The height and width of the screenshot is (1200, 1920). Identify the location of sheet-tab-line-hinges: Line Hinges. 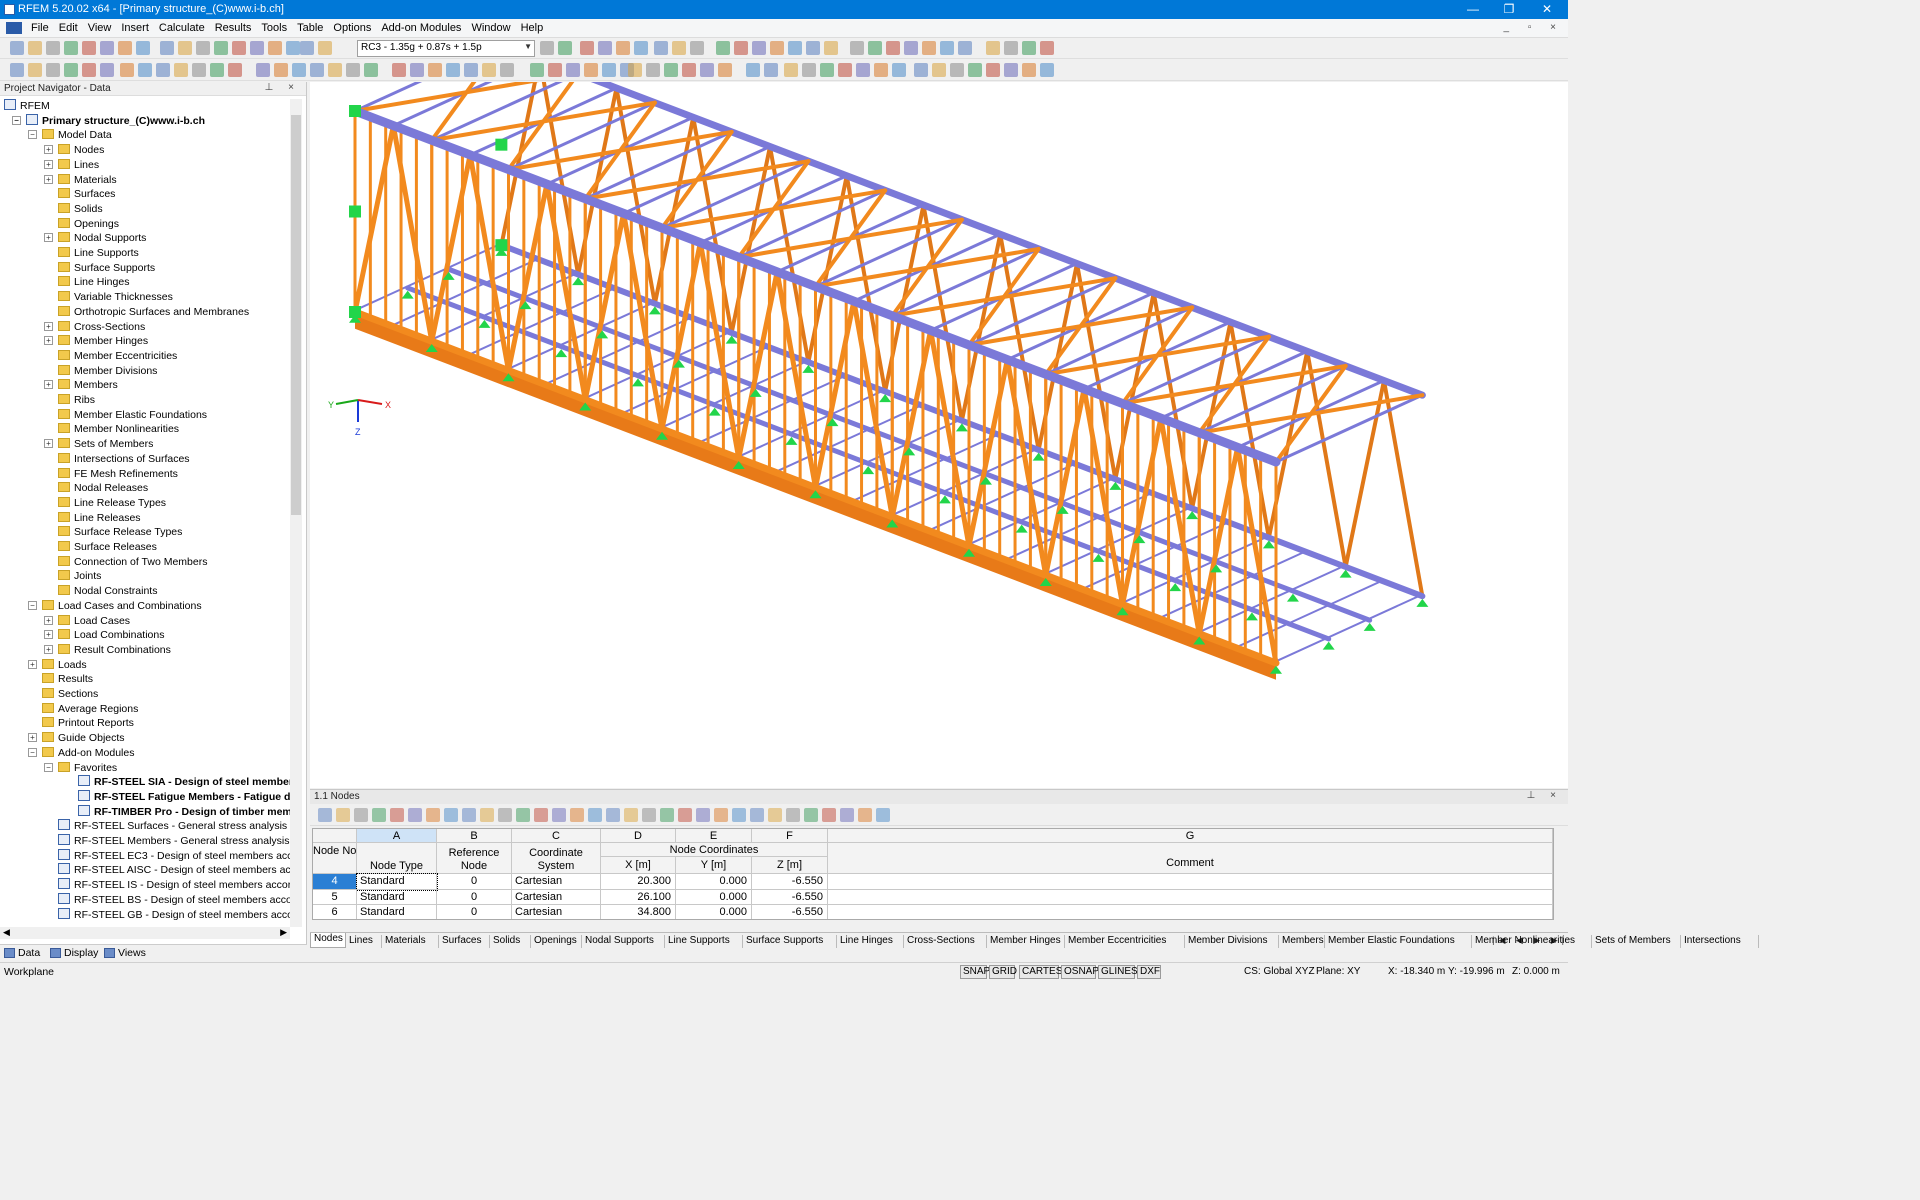
(870, 941).